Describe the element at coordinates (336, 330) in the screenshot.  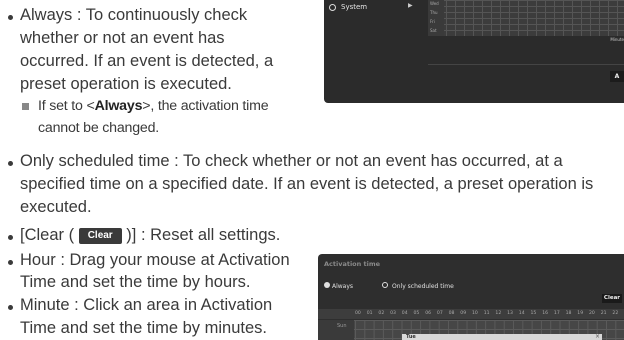
I see `day-label-column` at that location.